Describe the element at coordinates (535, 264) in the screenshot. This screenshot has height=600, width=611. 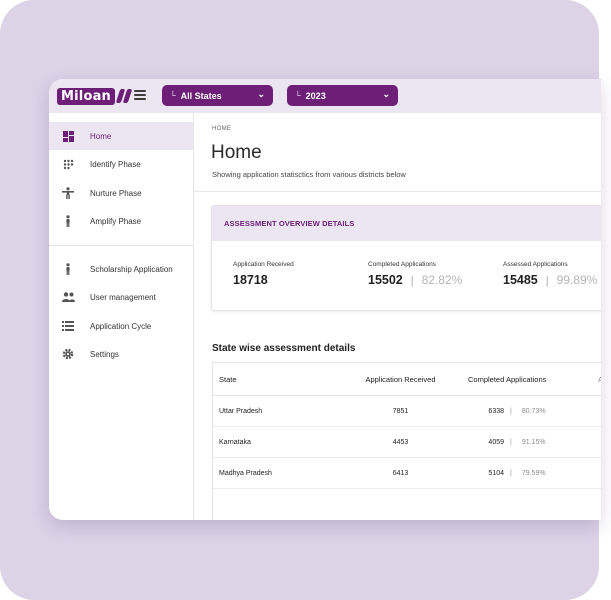
I see `stat-label: Assessed Applications` at that location.